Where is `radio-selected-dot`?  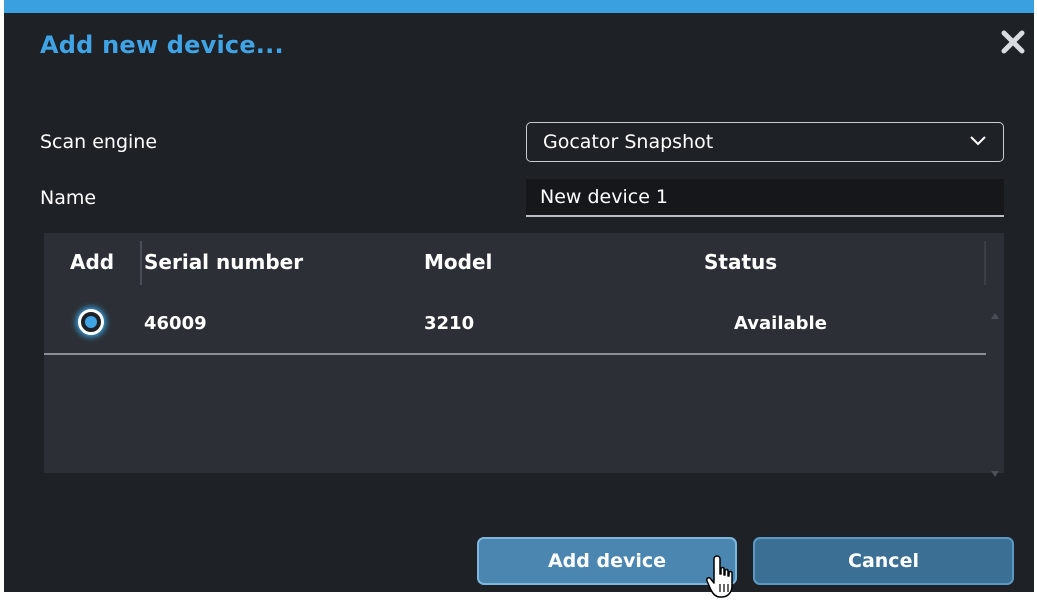 radio-selected-dot is located at coordinates (91, 322).